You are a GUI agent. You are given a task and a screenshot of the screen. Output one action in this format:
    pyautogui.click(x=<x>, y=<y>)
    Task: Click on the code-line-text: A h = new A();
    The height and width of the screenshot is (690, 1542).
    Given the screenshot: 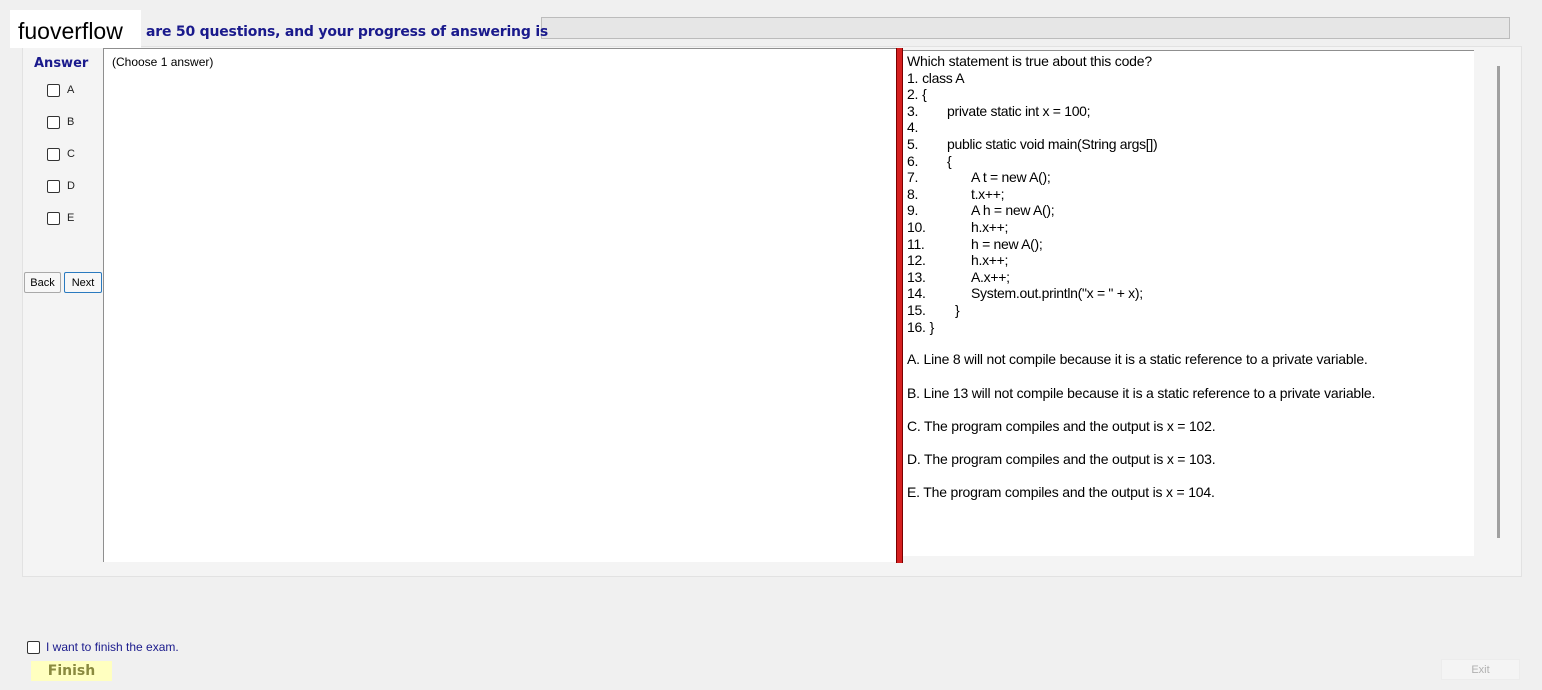 What is the action you would take?
    pyautogui.click(x=1013, y=210)
    